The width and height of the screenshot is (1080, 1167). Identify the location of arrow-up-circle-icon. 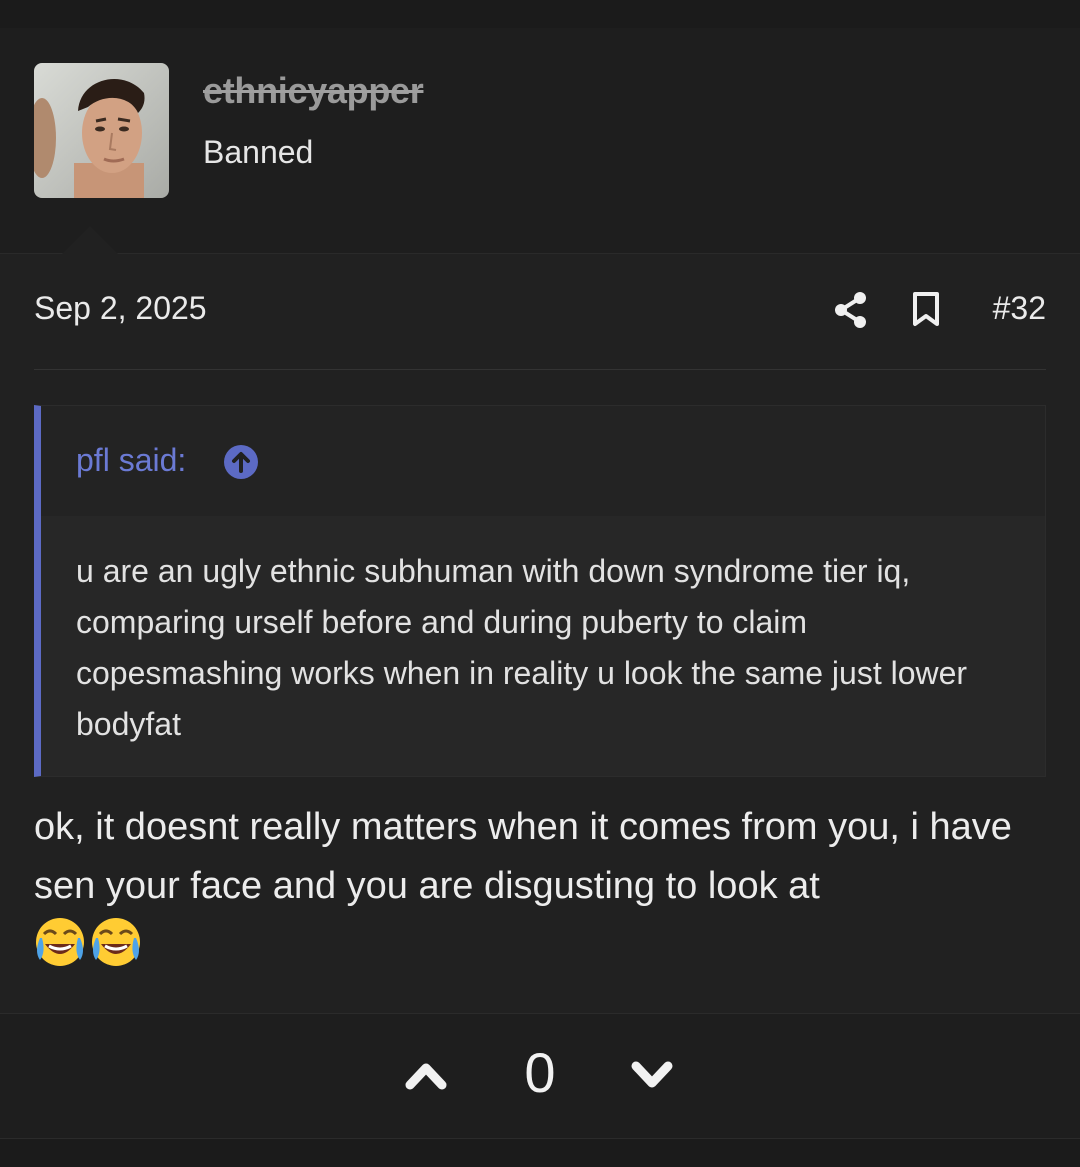
(241, 464).